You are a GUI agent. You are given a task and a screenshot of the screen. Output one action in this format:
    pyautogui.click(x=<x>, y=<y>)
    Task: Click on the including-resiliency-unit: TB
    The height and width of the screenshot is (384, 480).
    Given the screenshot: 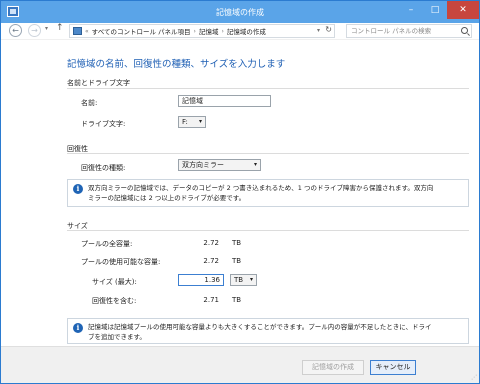 What is the action you would take?
    pyautogui.click(x=237, y=300)
    